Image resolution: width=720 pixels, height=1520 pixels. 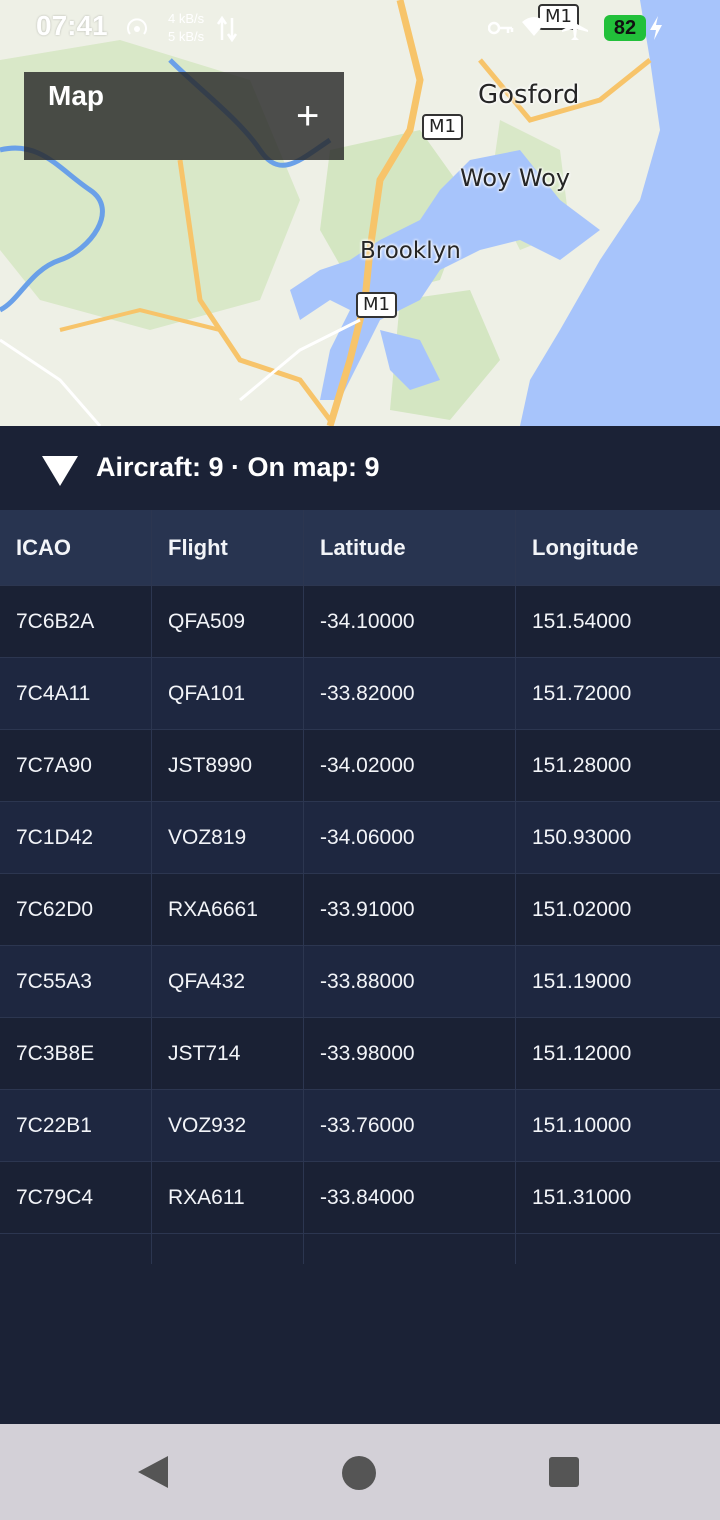 I want to click on table-row: 7C62D0 RXA6661 -33.91000 151.02000, so click(x=360, y=910).